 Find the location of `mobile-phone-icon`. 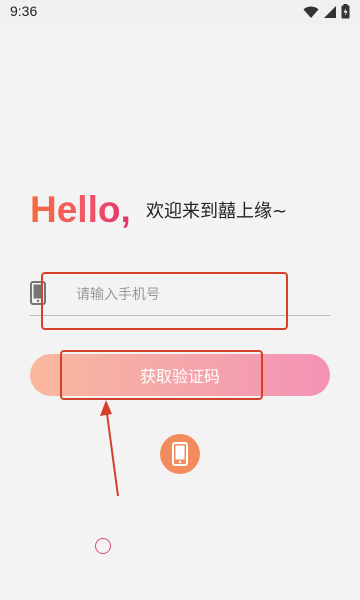

mobile-phone-icon is located at coordinates (180, 454).